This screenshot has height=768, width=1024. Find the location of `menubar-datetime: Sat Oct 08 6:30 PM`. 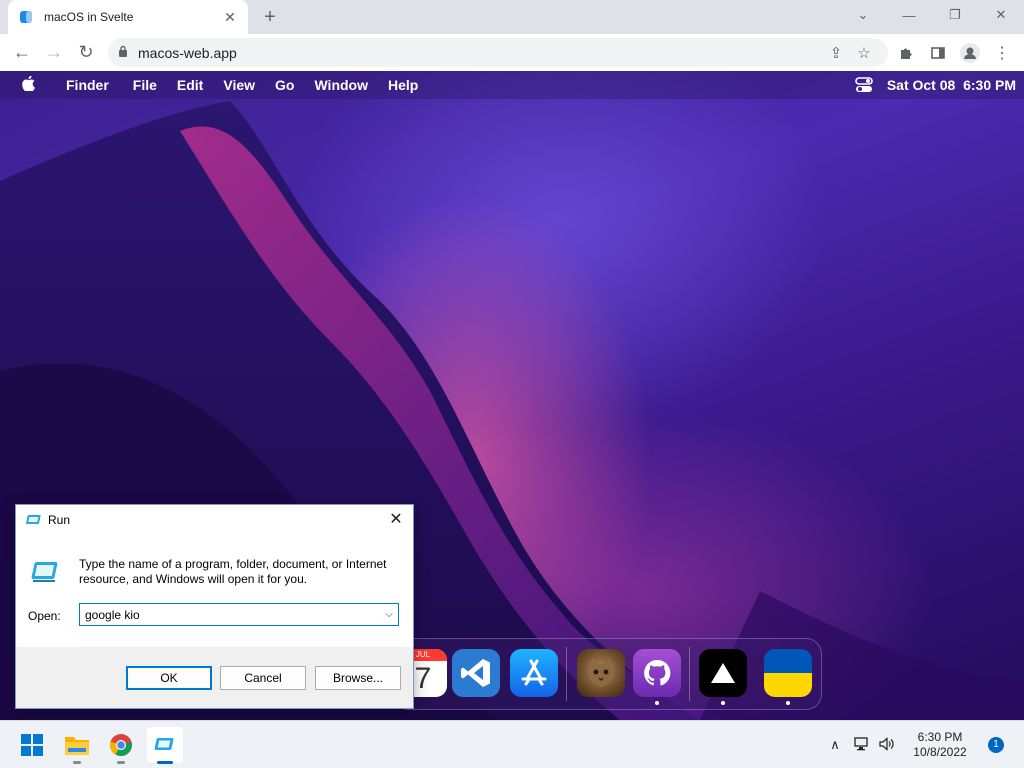

menubar-datetime: Sat Oct 08 6:30 PM is located at coordinates (951, 85).